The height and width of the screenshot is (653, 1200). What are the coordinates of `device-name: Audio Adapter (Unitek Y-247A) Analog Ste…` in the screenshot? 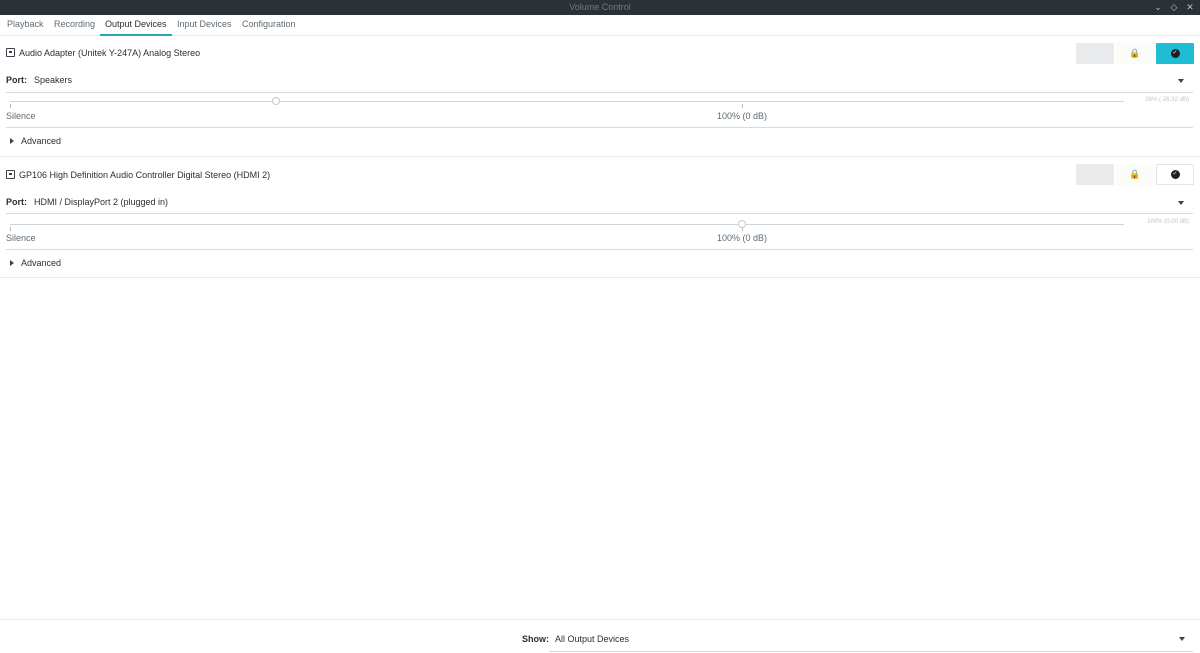 It's located at (110, 53).